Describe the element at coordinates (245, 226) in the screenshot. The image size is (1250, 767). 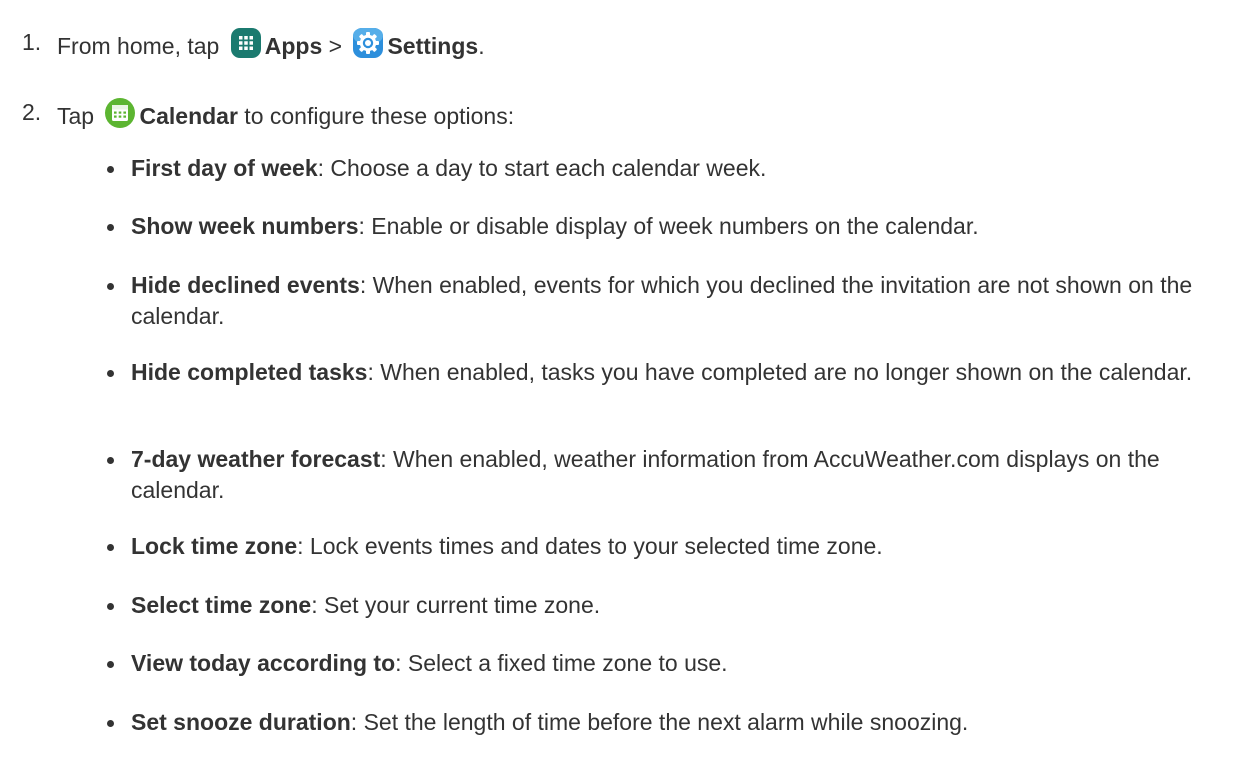
I see `option-term: Show week numbers` at that location.